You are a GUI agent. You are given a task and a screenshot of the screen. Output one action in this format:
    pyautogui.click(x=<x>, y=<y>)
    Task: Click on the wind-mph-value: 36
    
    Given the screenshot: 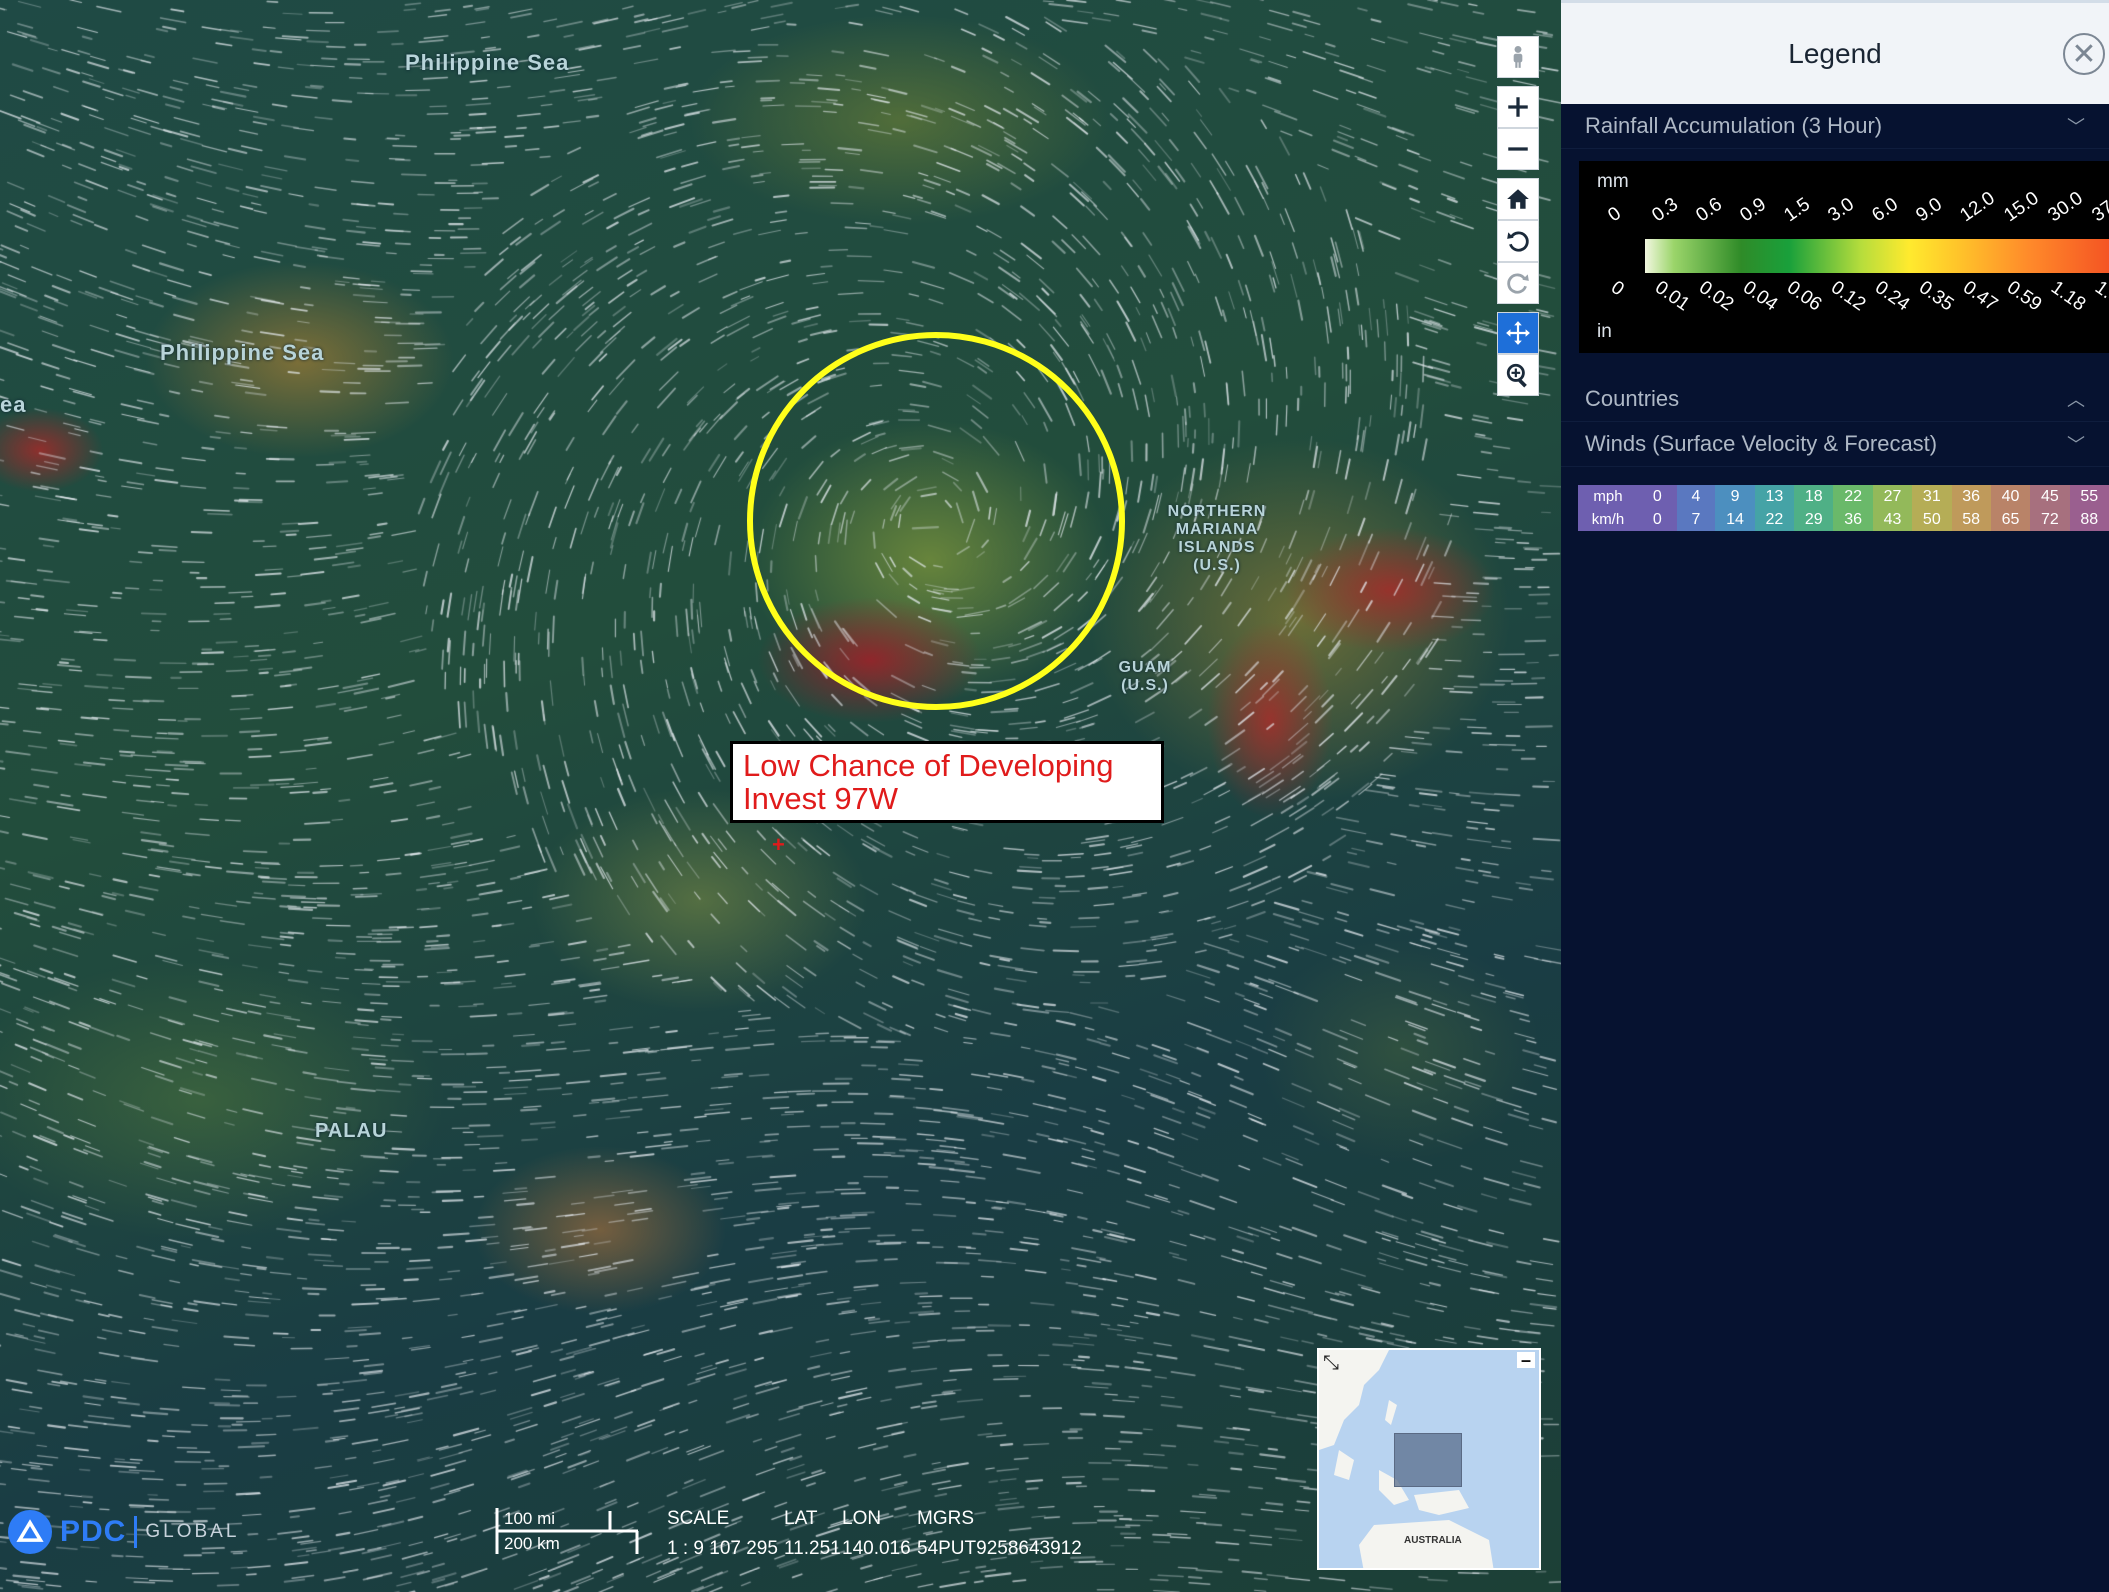 What is the action you would take?
    pyautogui.click(x=1971, y=496)
    